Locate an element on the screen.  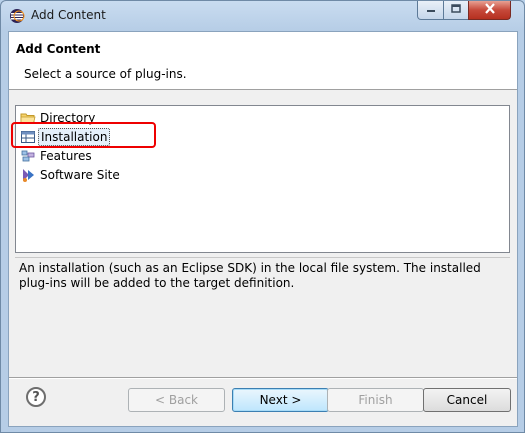
title-bar: Add Content is located at coordinates (262, 16).